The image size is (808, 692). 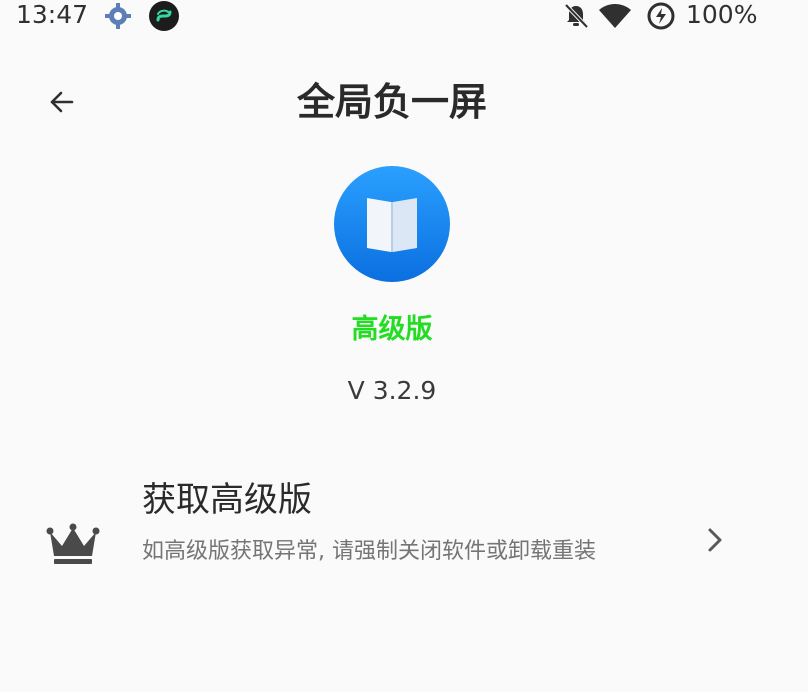 What do you see at coordinates (392, 390) in the screenshot?
I see `version-label: V 3.2.9` at bounding box center [392, 390].